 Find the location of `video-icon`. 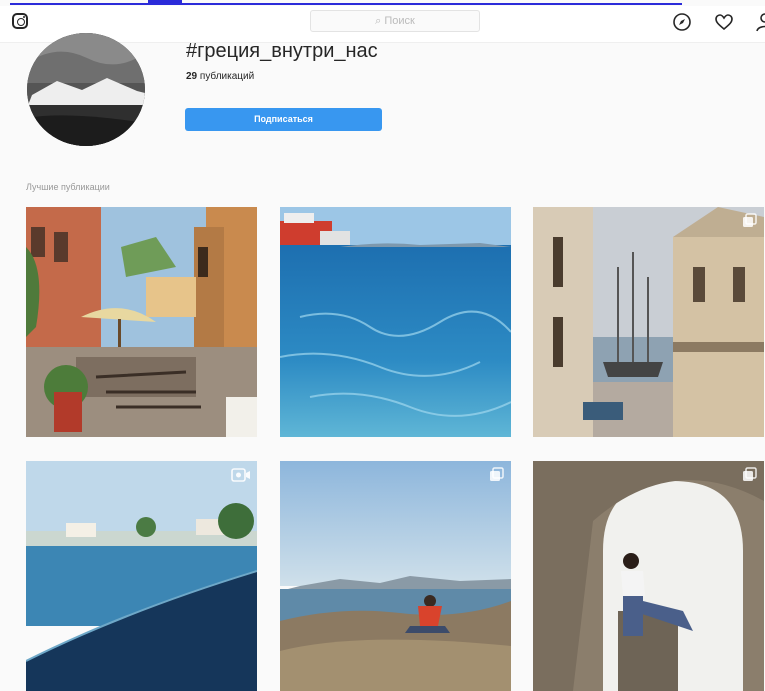

video-icon is located at coordinates (240, 475).